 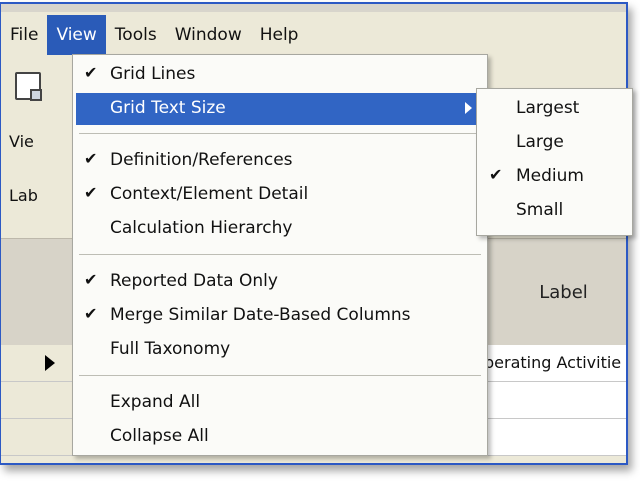 What do you see at coordinates (208, 35) in the screenshot?
I see `menu-window: Window` at bounding box center [208, 35].